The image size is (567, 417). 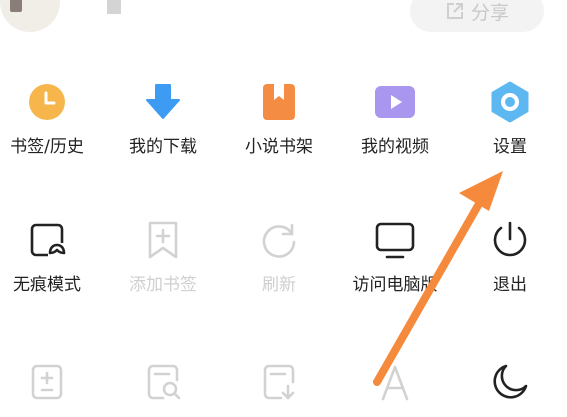 I want to click on menu-item-settings: 设置, so click(x=510, y=119).